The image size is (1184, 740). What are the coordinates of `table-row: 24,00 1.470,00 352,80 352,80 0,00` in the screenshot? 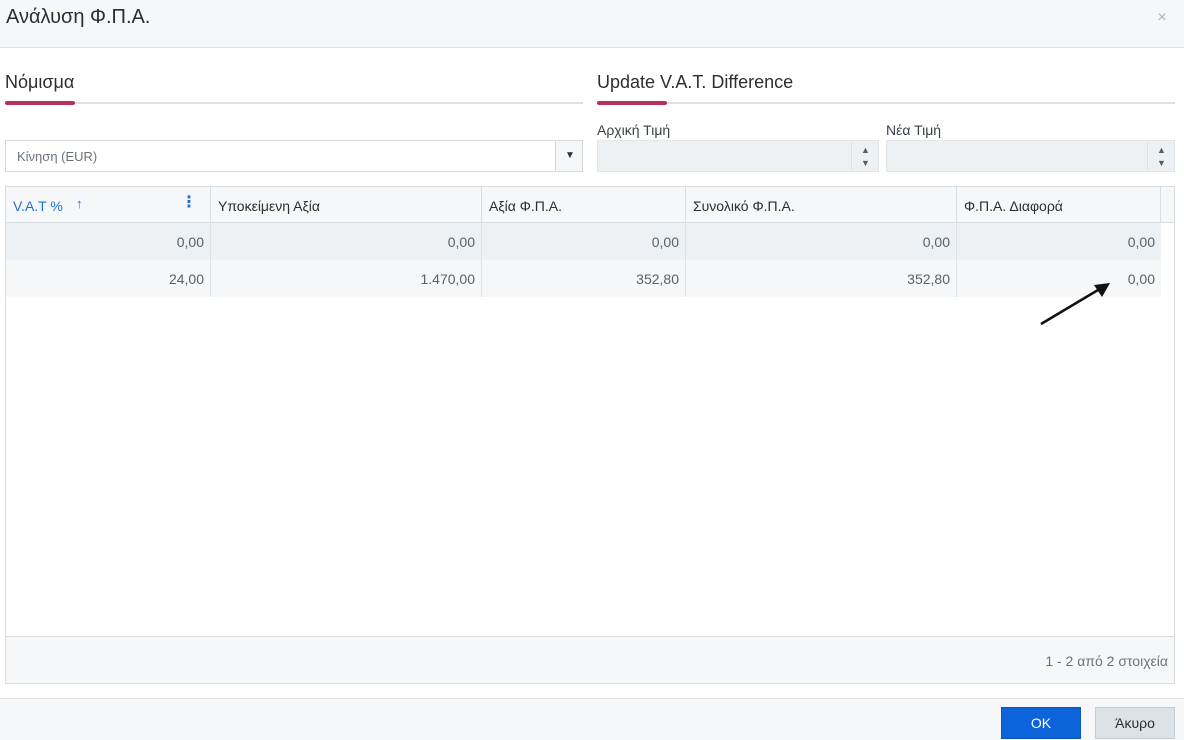 It's located at (583, 278).